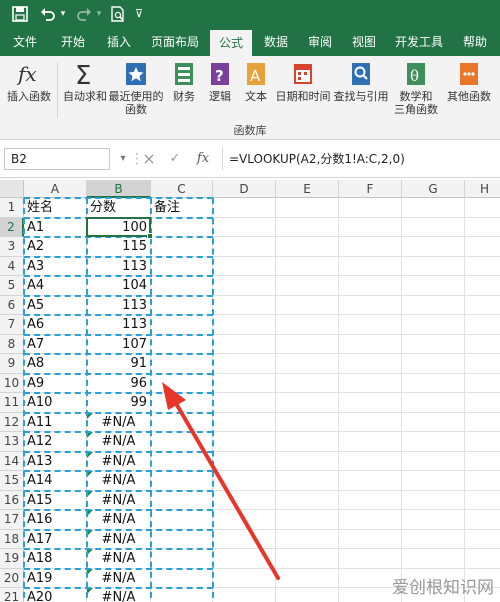 This screenshot has width=500, height=602. I want to click on cell-c15, so click(182, 481).